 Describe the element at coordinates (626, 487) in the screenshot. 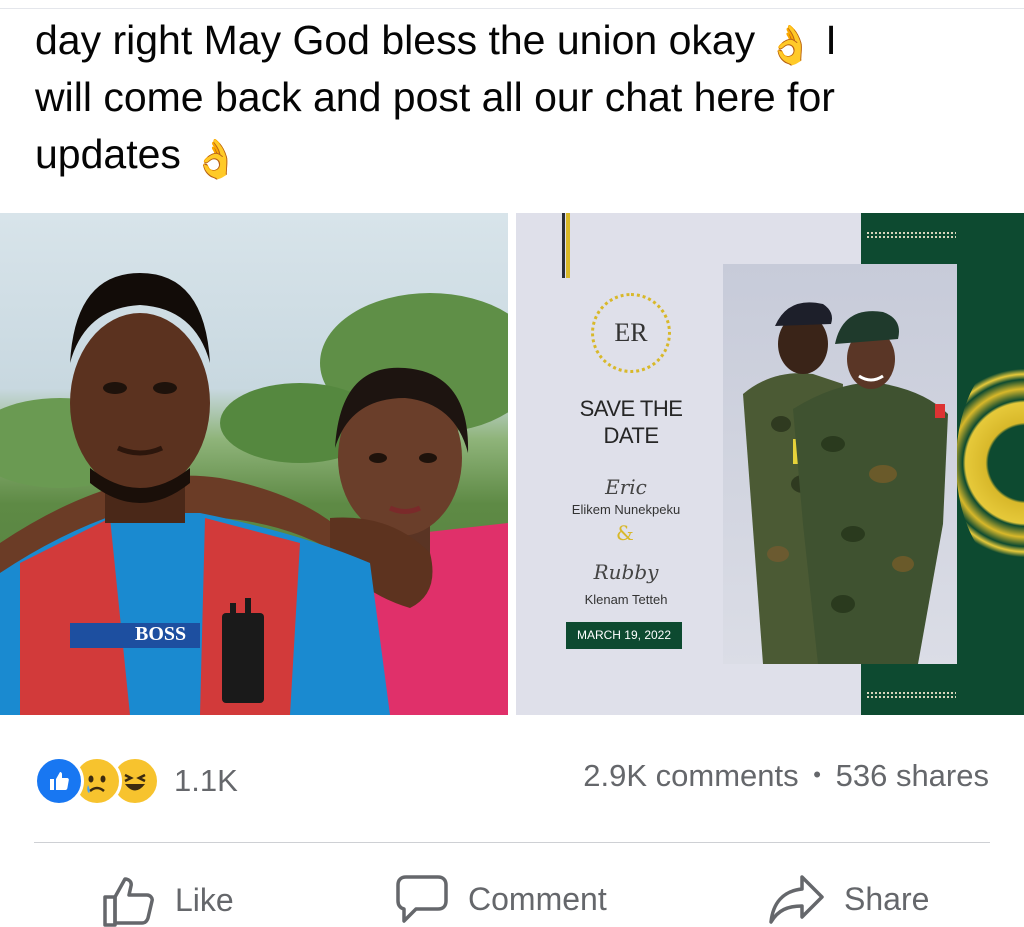

I see `groom-script-name: Eric` at that location.